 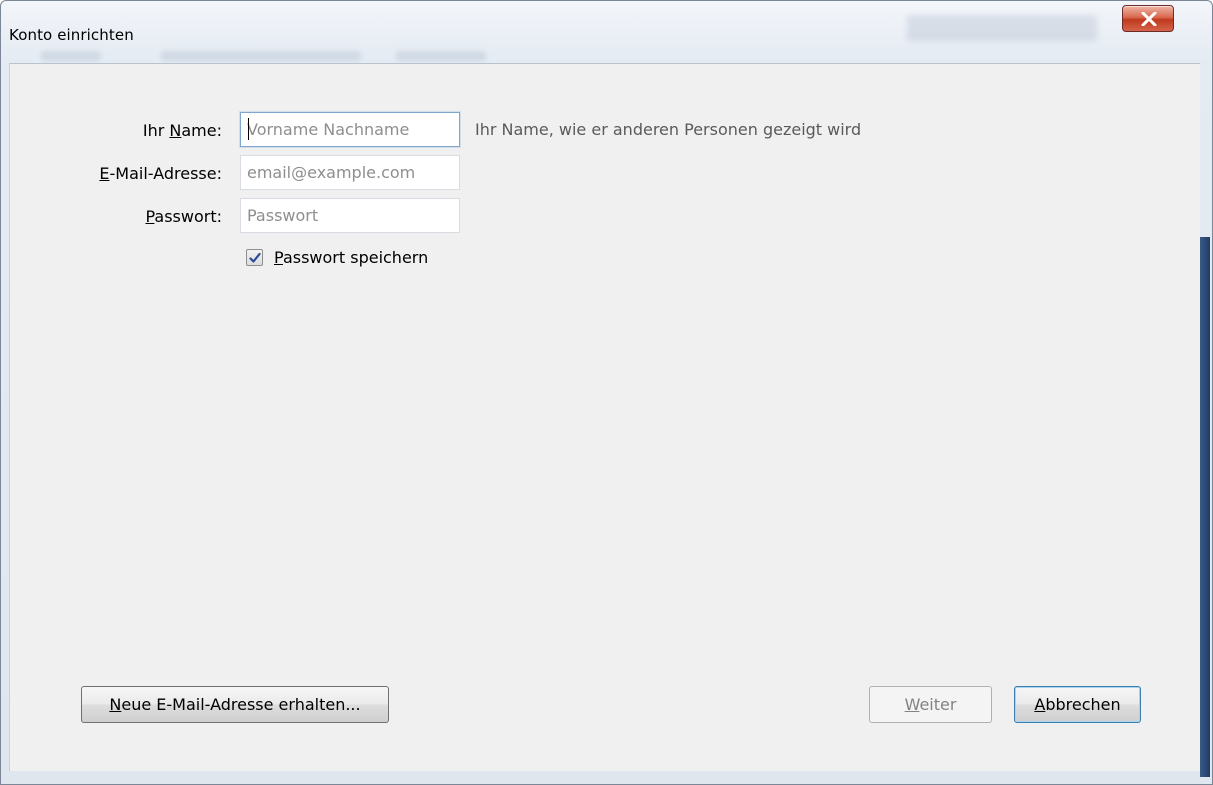 I want to click on window-title: Konto einrichten, so click(x=71, y=35).